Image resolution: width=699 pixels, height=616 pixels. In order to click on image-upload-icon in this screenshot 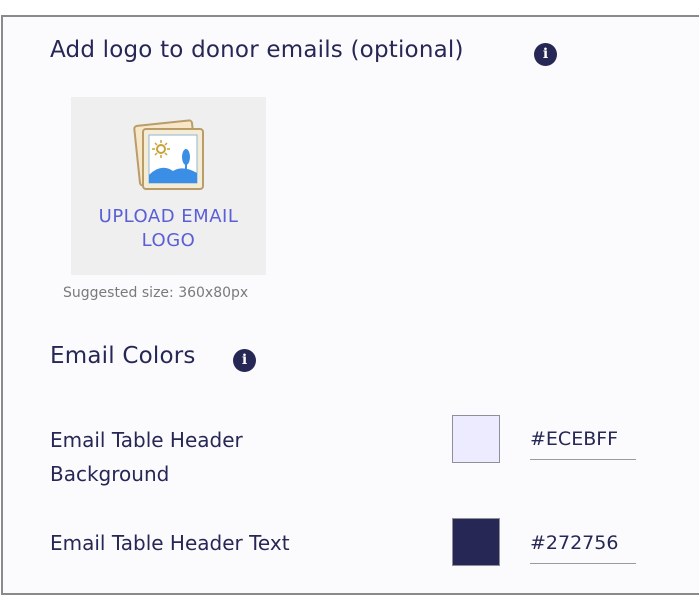, I will do `click(168, 154)`.